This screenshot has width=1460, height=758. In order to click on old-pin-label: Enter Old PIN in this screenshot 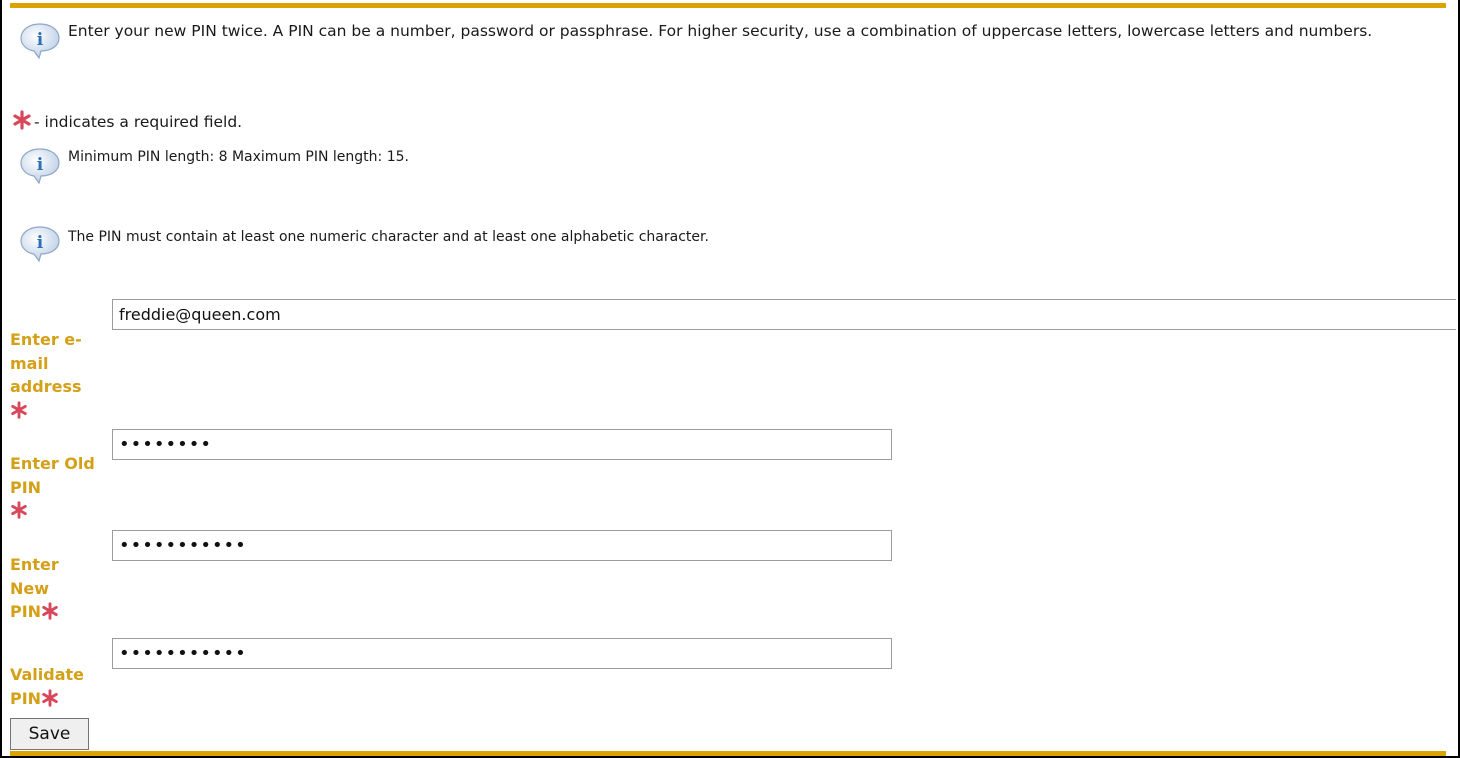, I will do `click(60, 487)`.